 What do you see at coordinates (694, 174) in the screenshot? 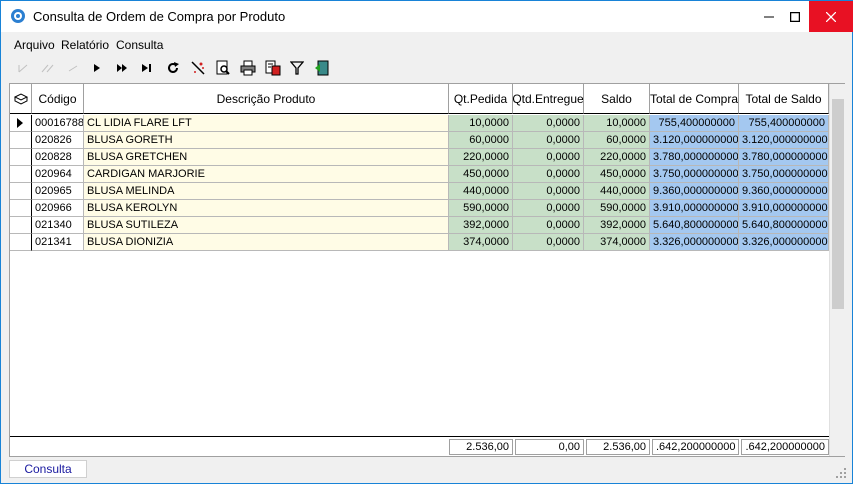
I see `cell-total-compra: 3.750,000000000` at bounding box center [694, 174].